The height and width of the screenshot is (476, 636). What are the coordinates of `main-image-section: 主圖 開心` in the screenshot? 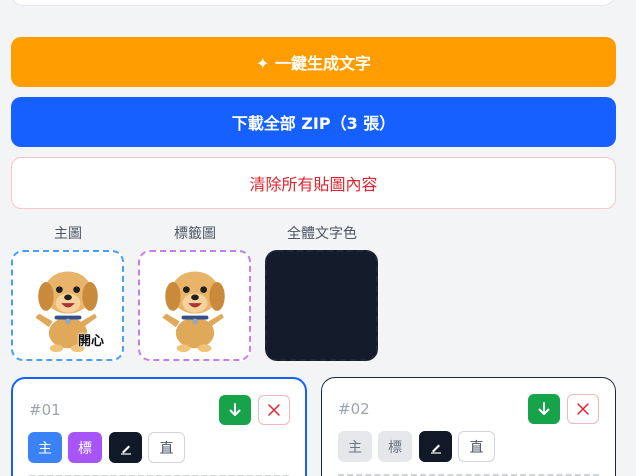 It's located at (68, 292).